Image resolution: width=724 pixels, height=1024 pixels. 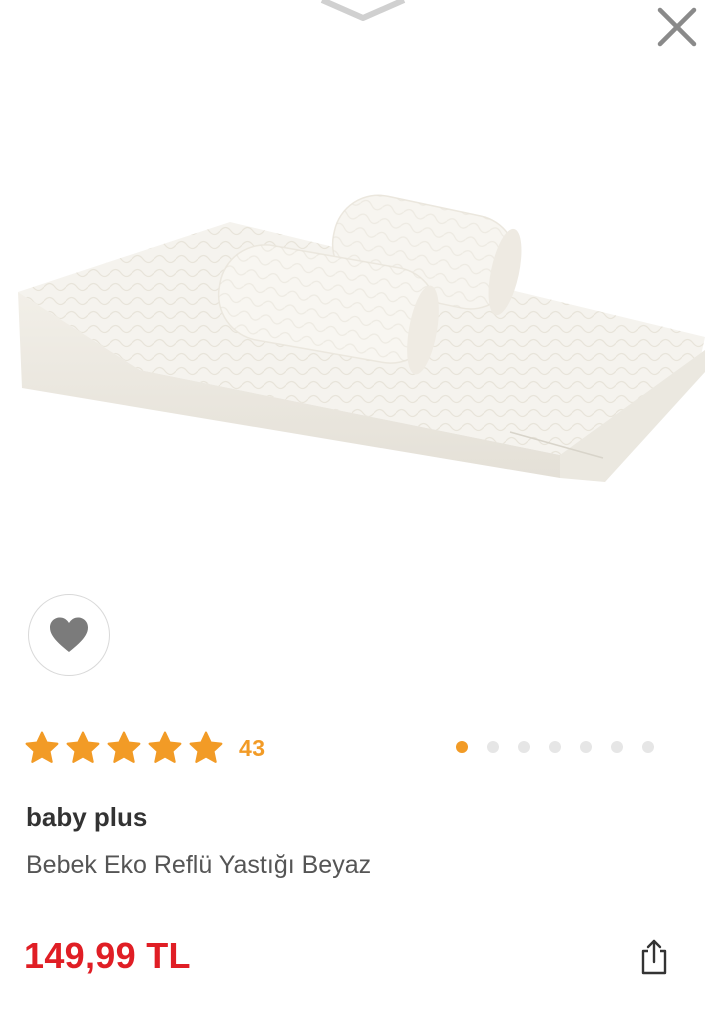 I want to click on brand-name: baby plus, so click(x=86, y=817).